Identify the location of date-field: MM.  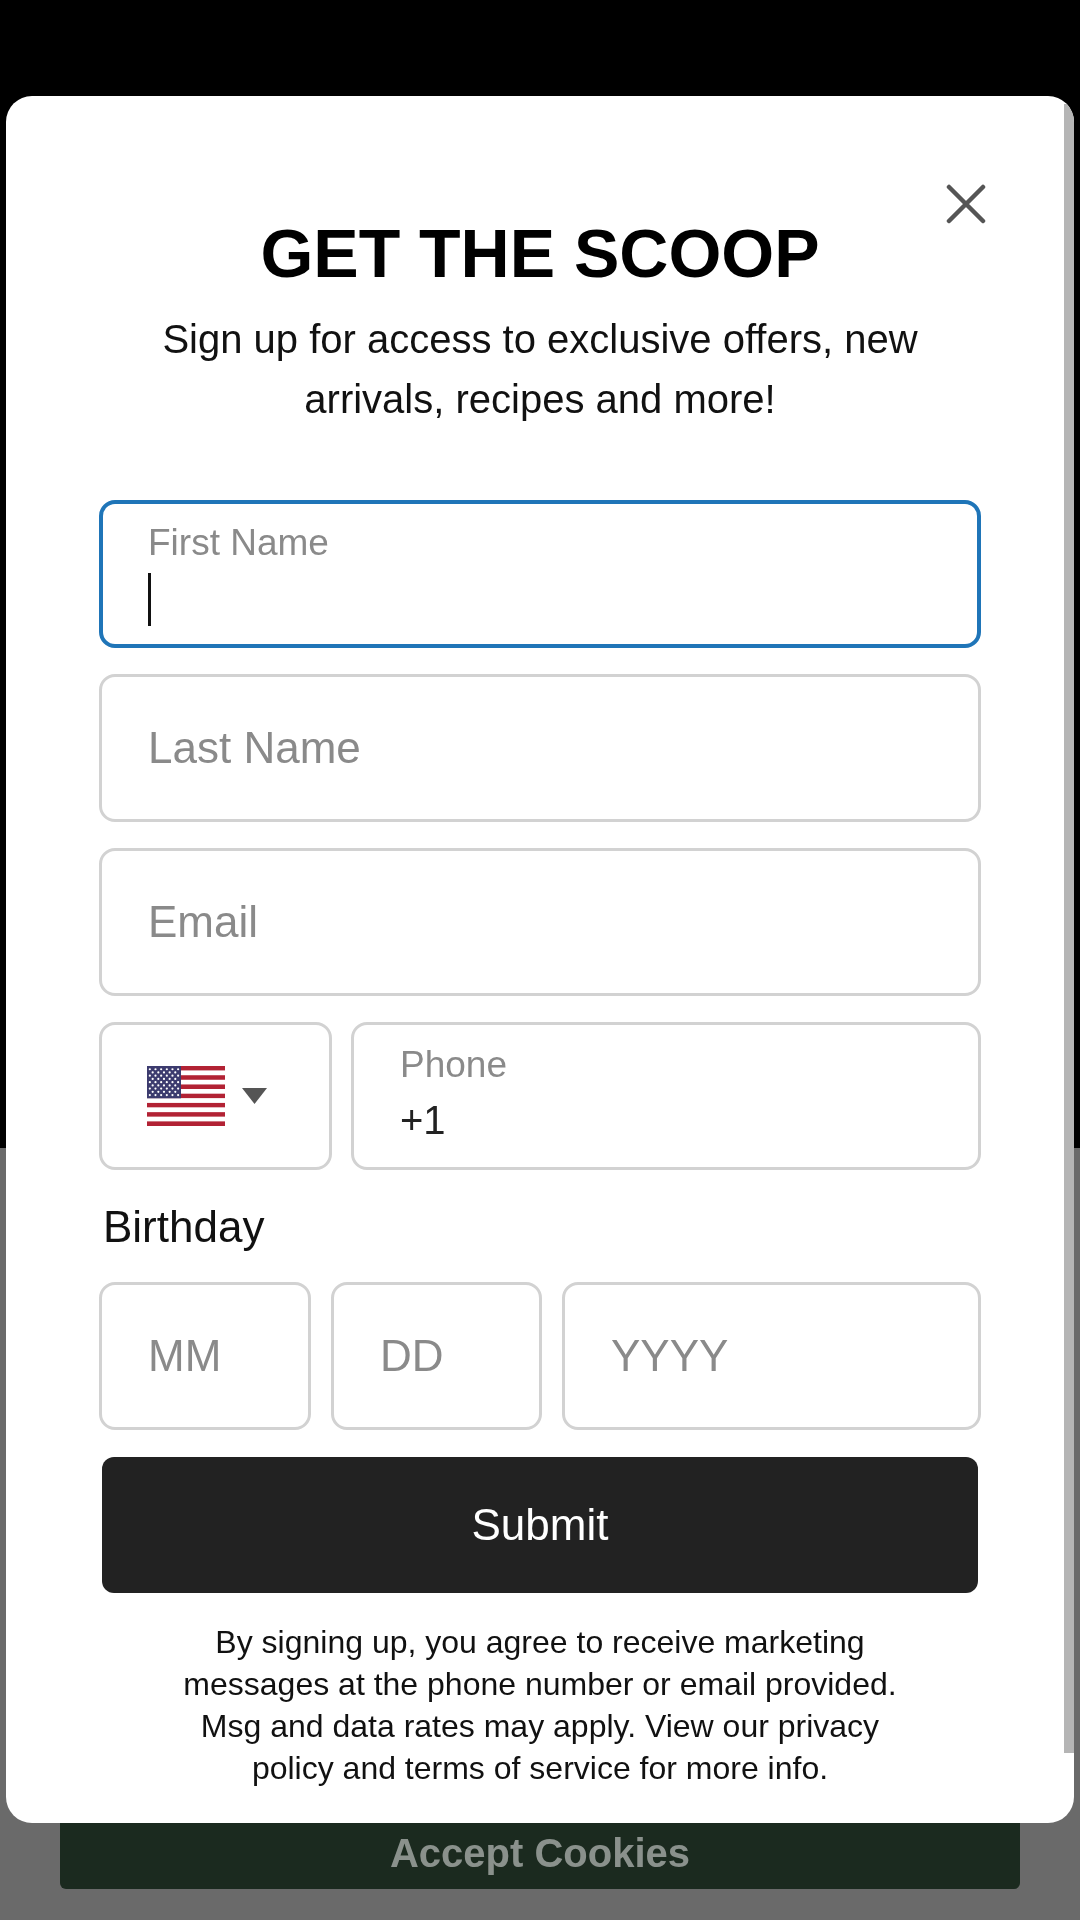
(205, 1356).